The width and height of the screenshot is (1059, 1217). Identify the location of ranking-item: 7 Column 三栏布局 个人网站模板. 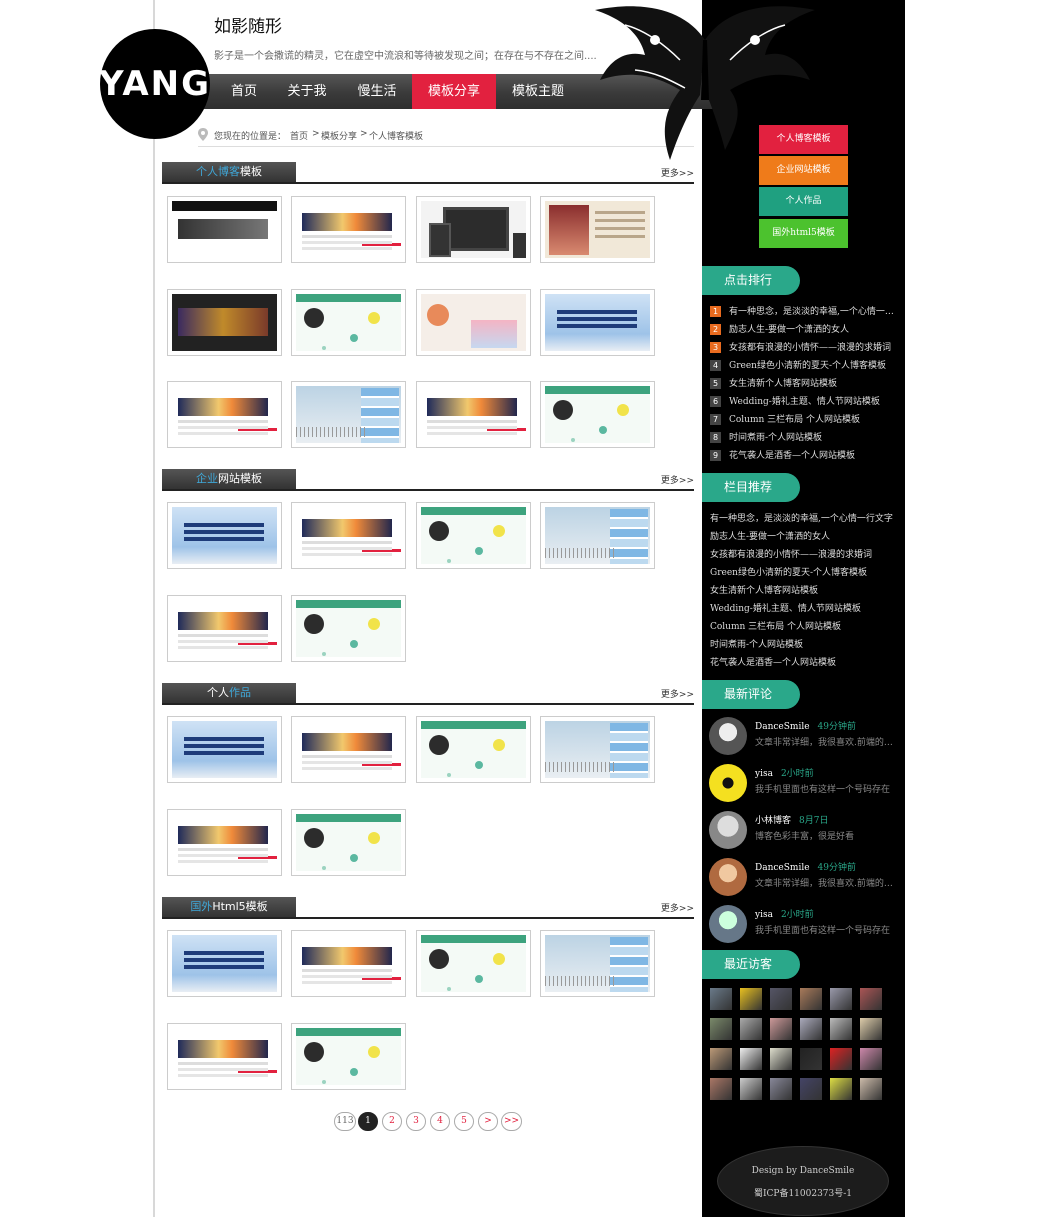
(804, 420).